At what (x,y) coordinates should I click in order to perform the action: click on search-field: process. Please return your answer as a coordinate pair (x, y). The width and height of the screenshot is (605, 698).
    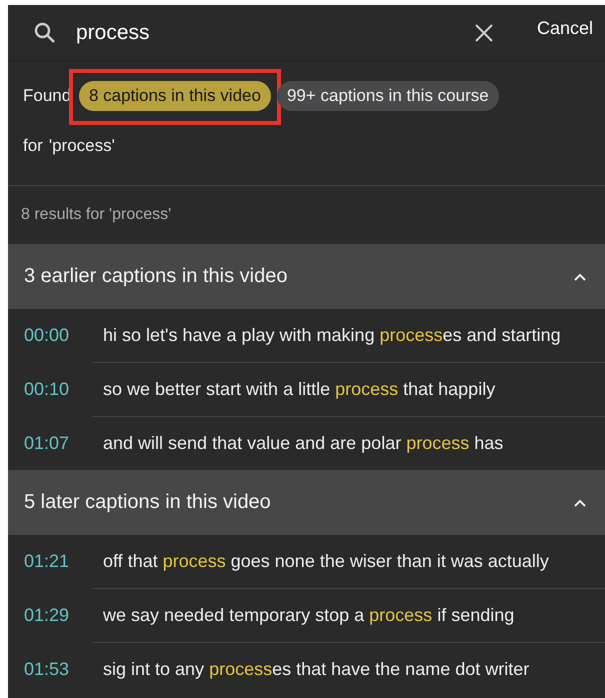
    Looking at the image, I should click on (275, 32).